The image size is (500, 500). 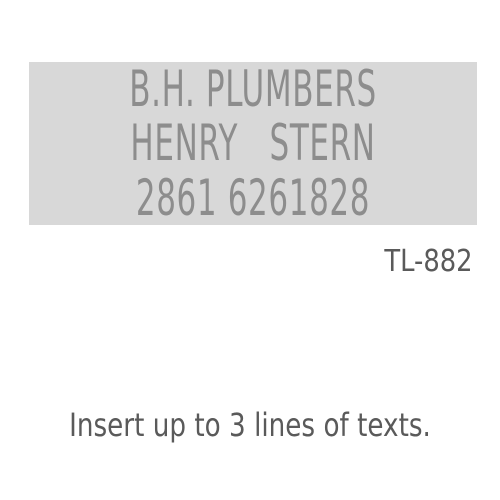 I want to click on stamp-text-line-2: HENRY STERN, so click(x=253, y=143).